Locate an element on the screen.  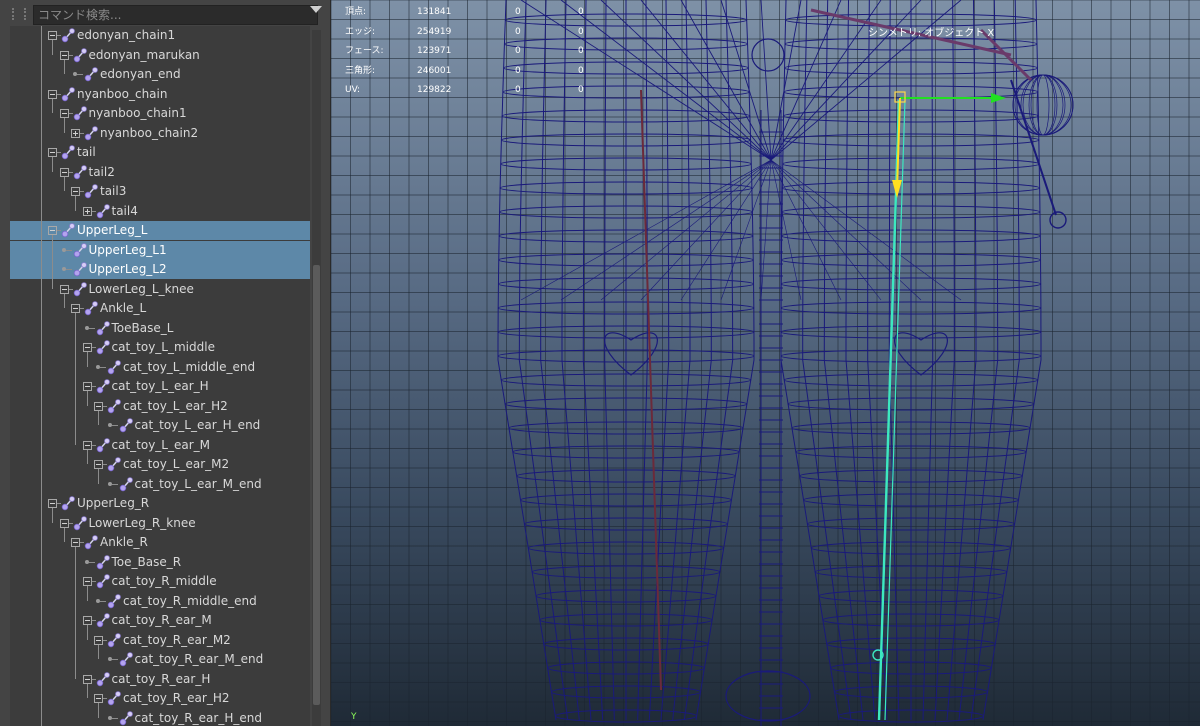
outliner-row: cat_toy_L_ear_M_end is located at coordinates (160, 484).